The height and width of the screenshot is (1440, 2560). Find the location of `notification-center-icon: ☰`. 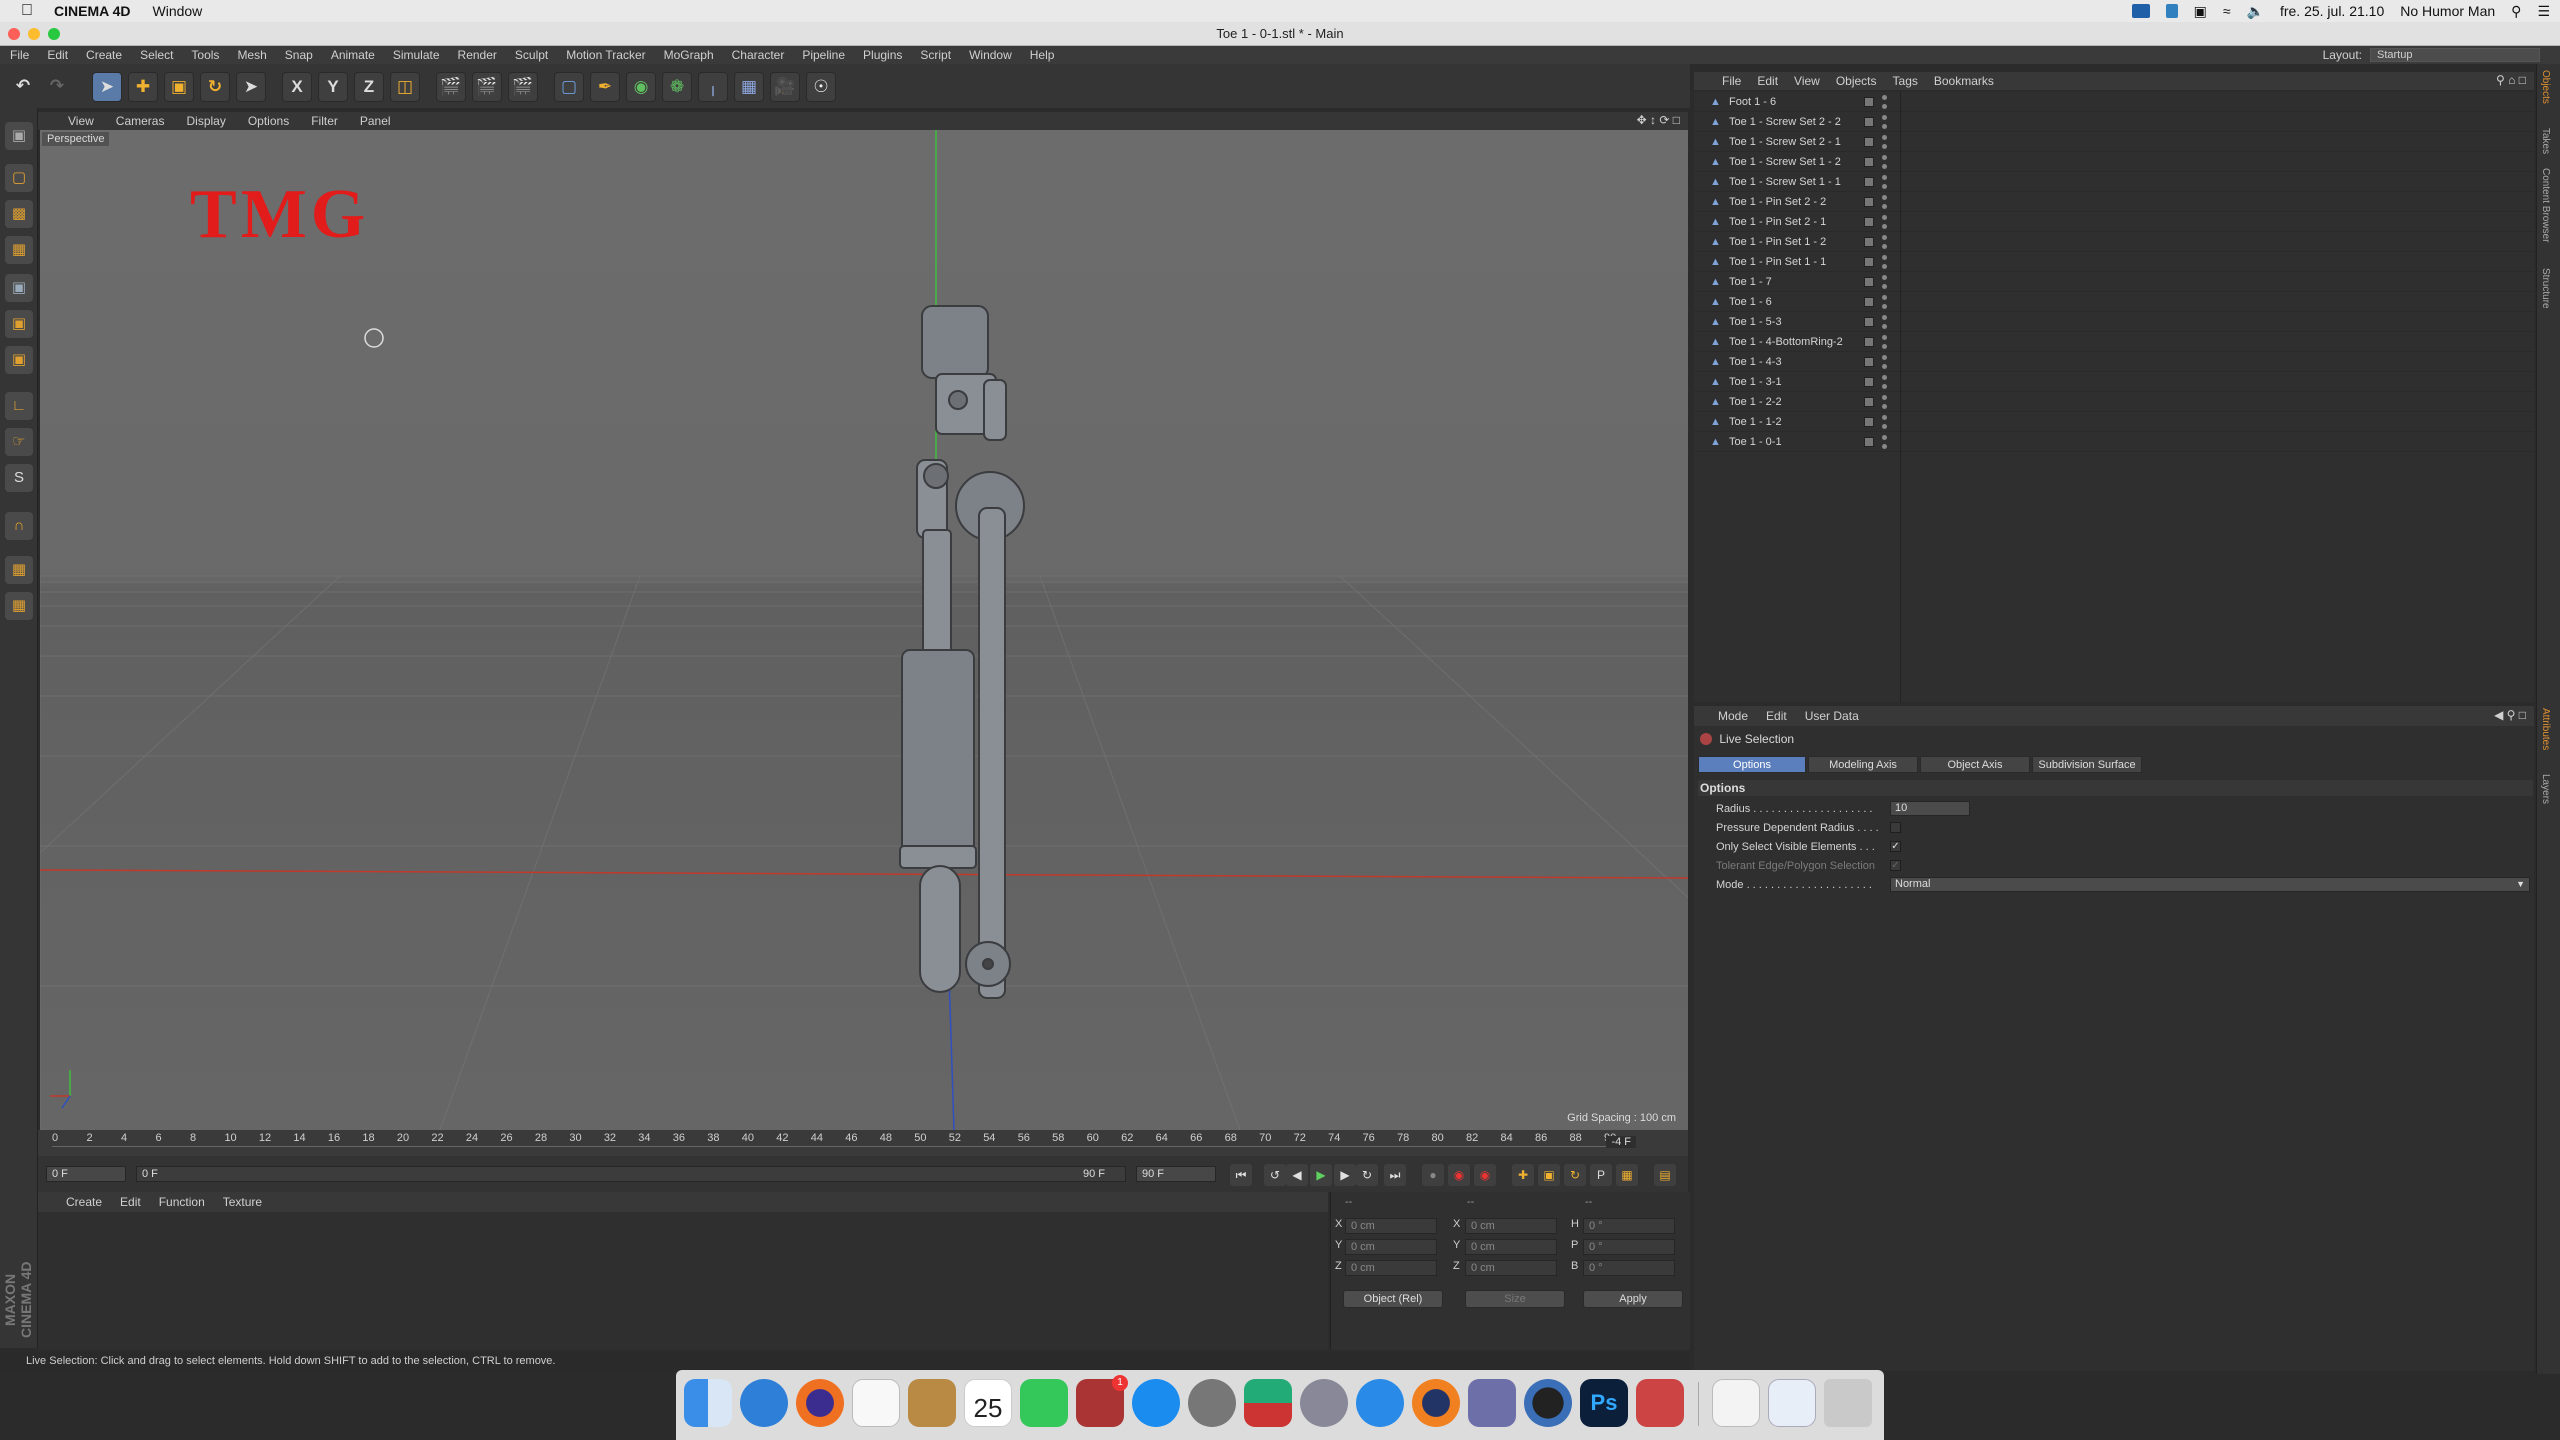

notification-center-icon: ☰ is located at coordinates (2543, 11).